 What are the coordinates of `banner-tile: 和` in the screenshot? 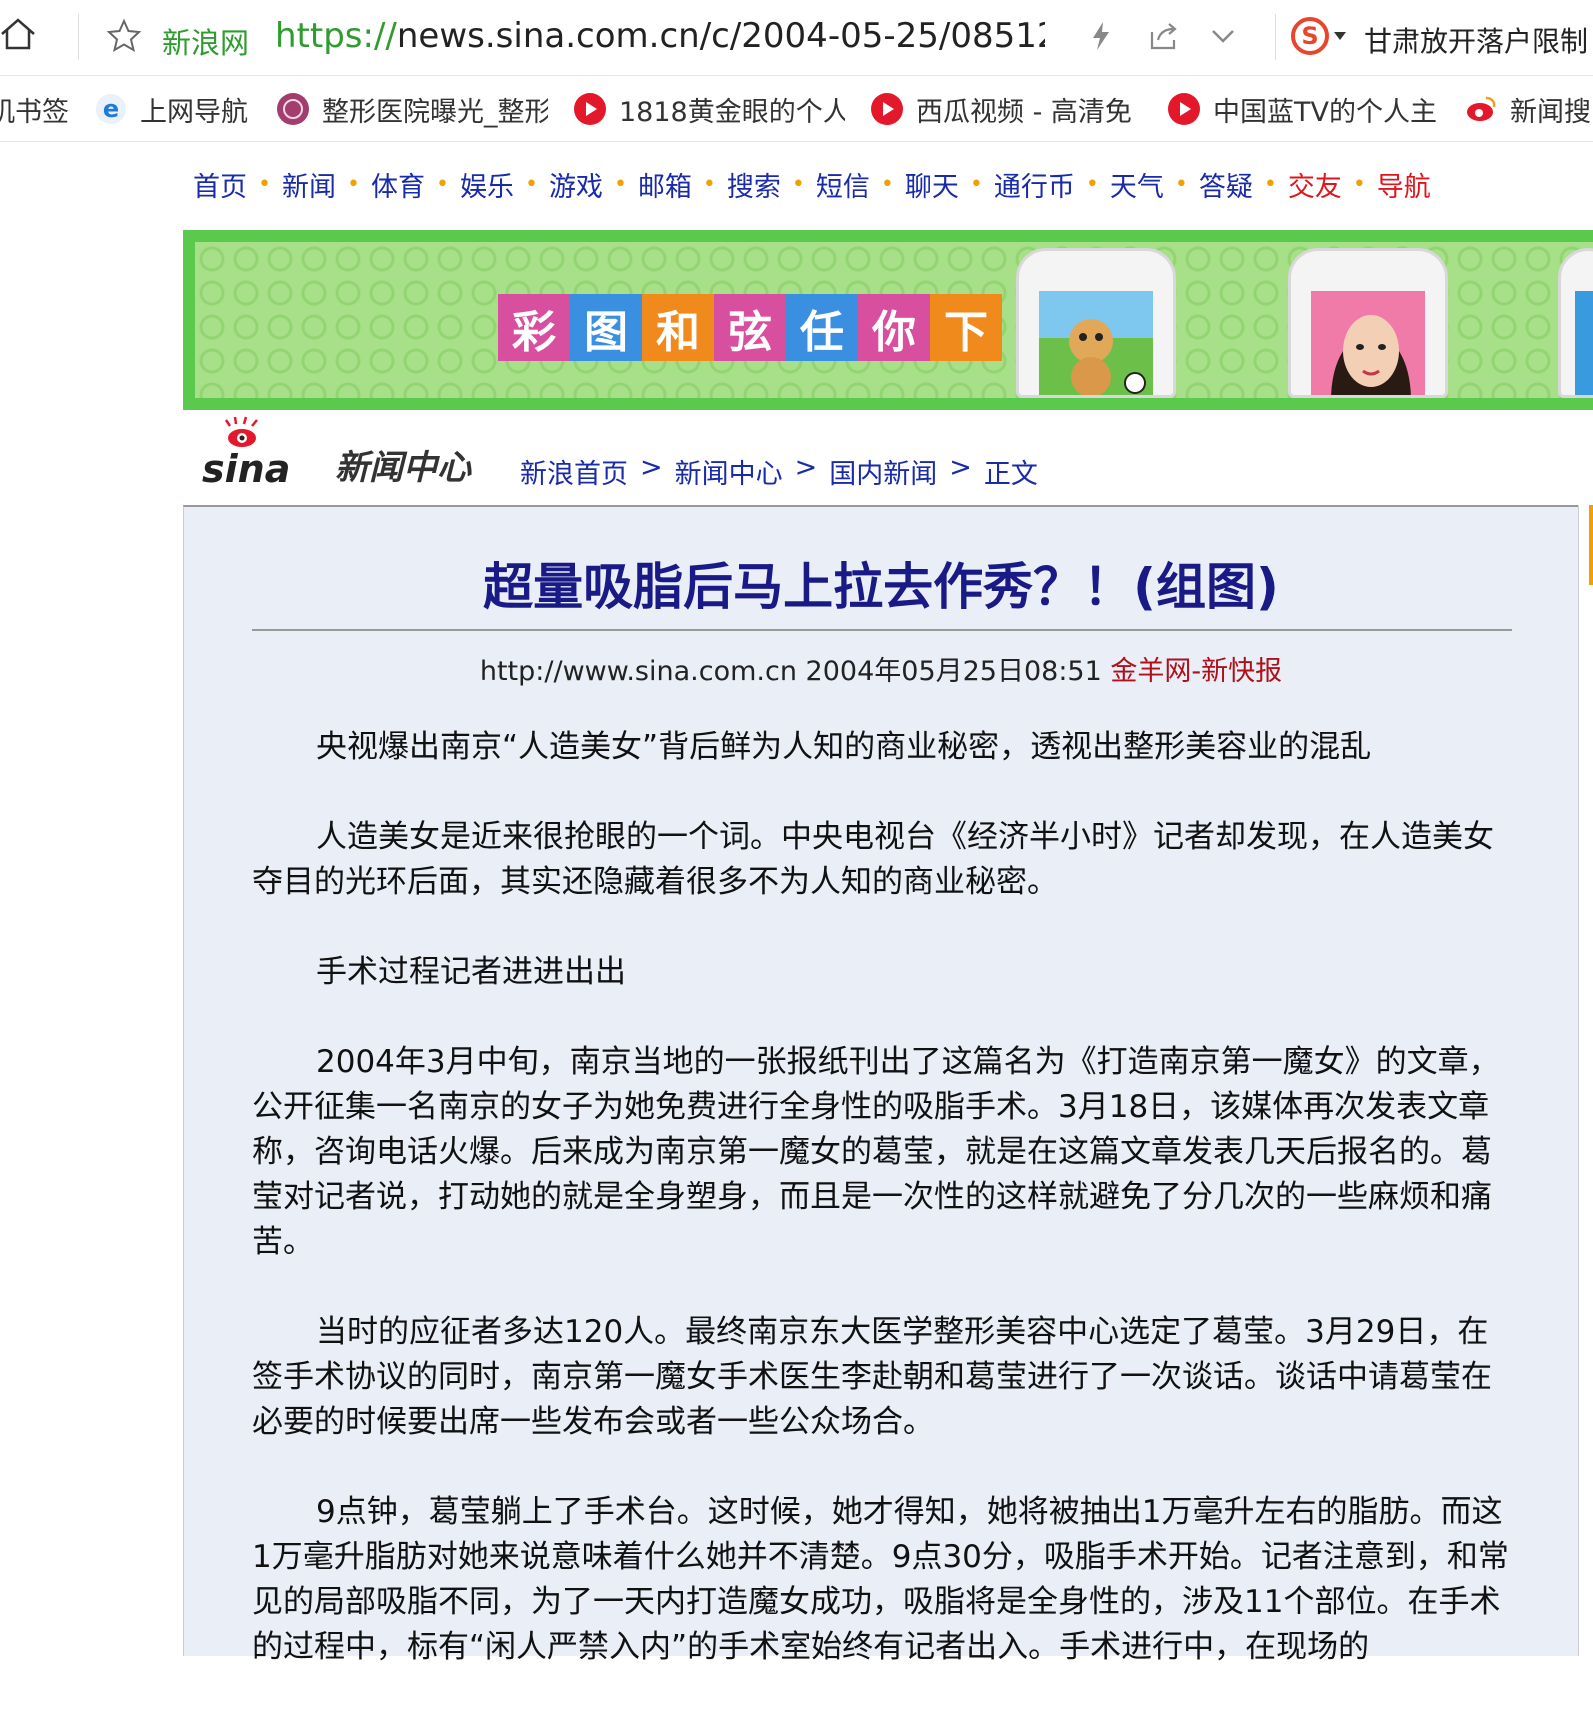 It's located at (678, 327).